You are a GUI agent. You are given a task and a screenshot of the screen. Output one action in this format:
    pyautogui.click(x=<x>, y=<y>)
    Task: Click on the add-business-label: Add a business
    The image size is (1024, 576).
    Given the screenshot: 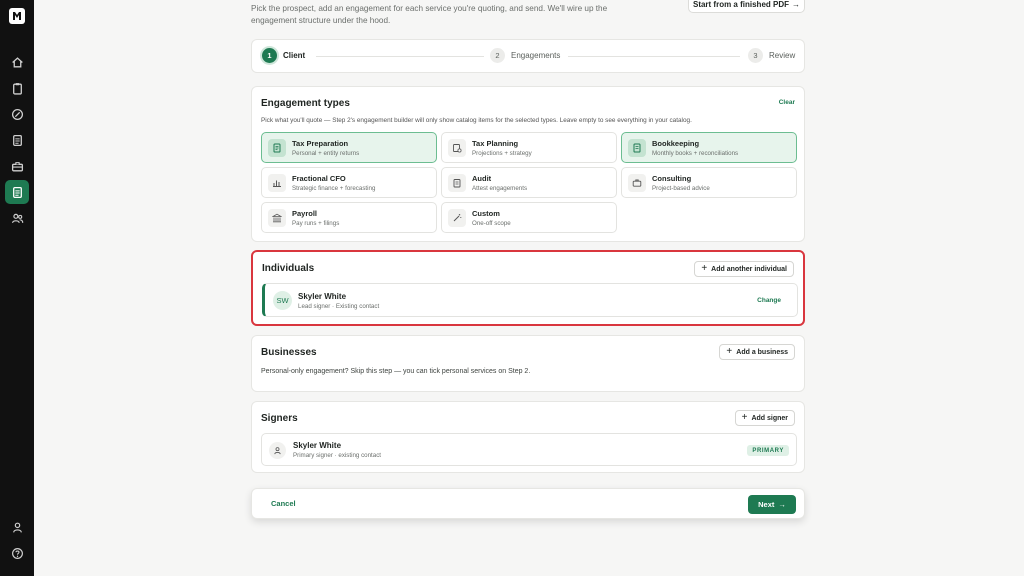 What is the action you would take?
    pyautogui.click(x=762, y=352)
    